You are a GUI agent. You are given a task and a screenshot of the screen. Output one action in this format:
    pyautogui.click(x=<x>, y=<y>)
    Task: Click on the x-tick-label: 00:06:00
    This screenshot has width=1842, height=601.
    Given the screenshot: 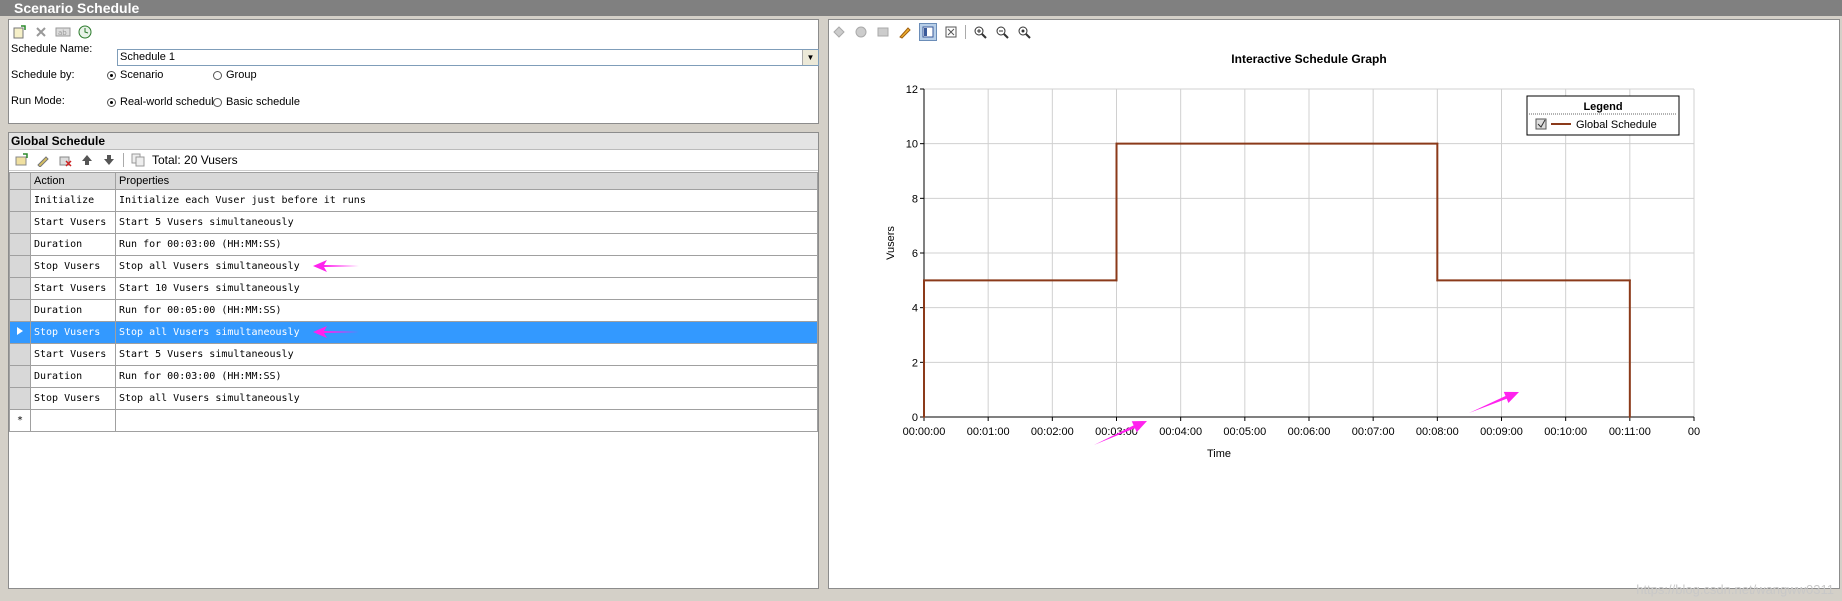 What is the action you would take?
    pyautogui.click(x=1309, y=432)
    